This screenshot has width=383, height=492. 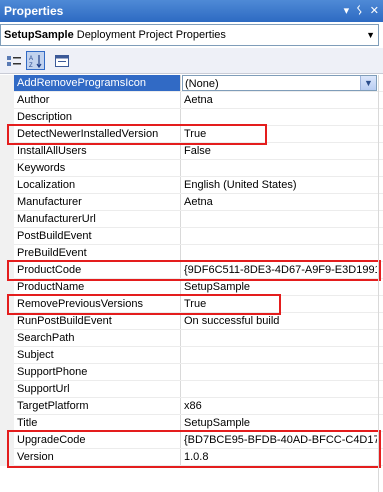 I want to click on property-row: SupportUrl, so click(x=191, y=389).